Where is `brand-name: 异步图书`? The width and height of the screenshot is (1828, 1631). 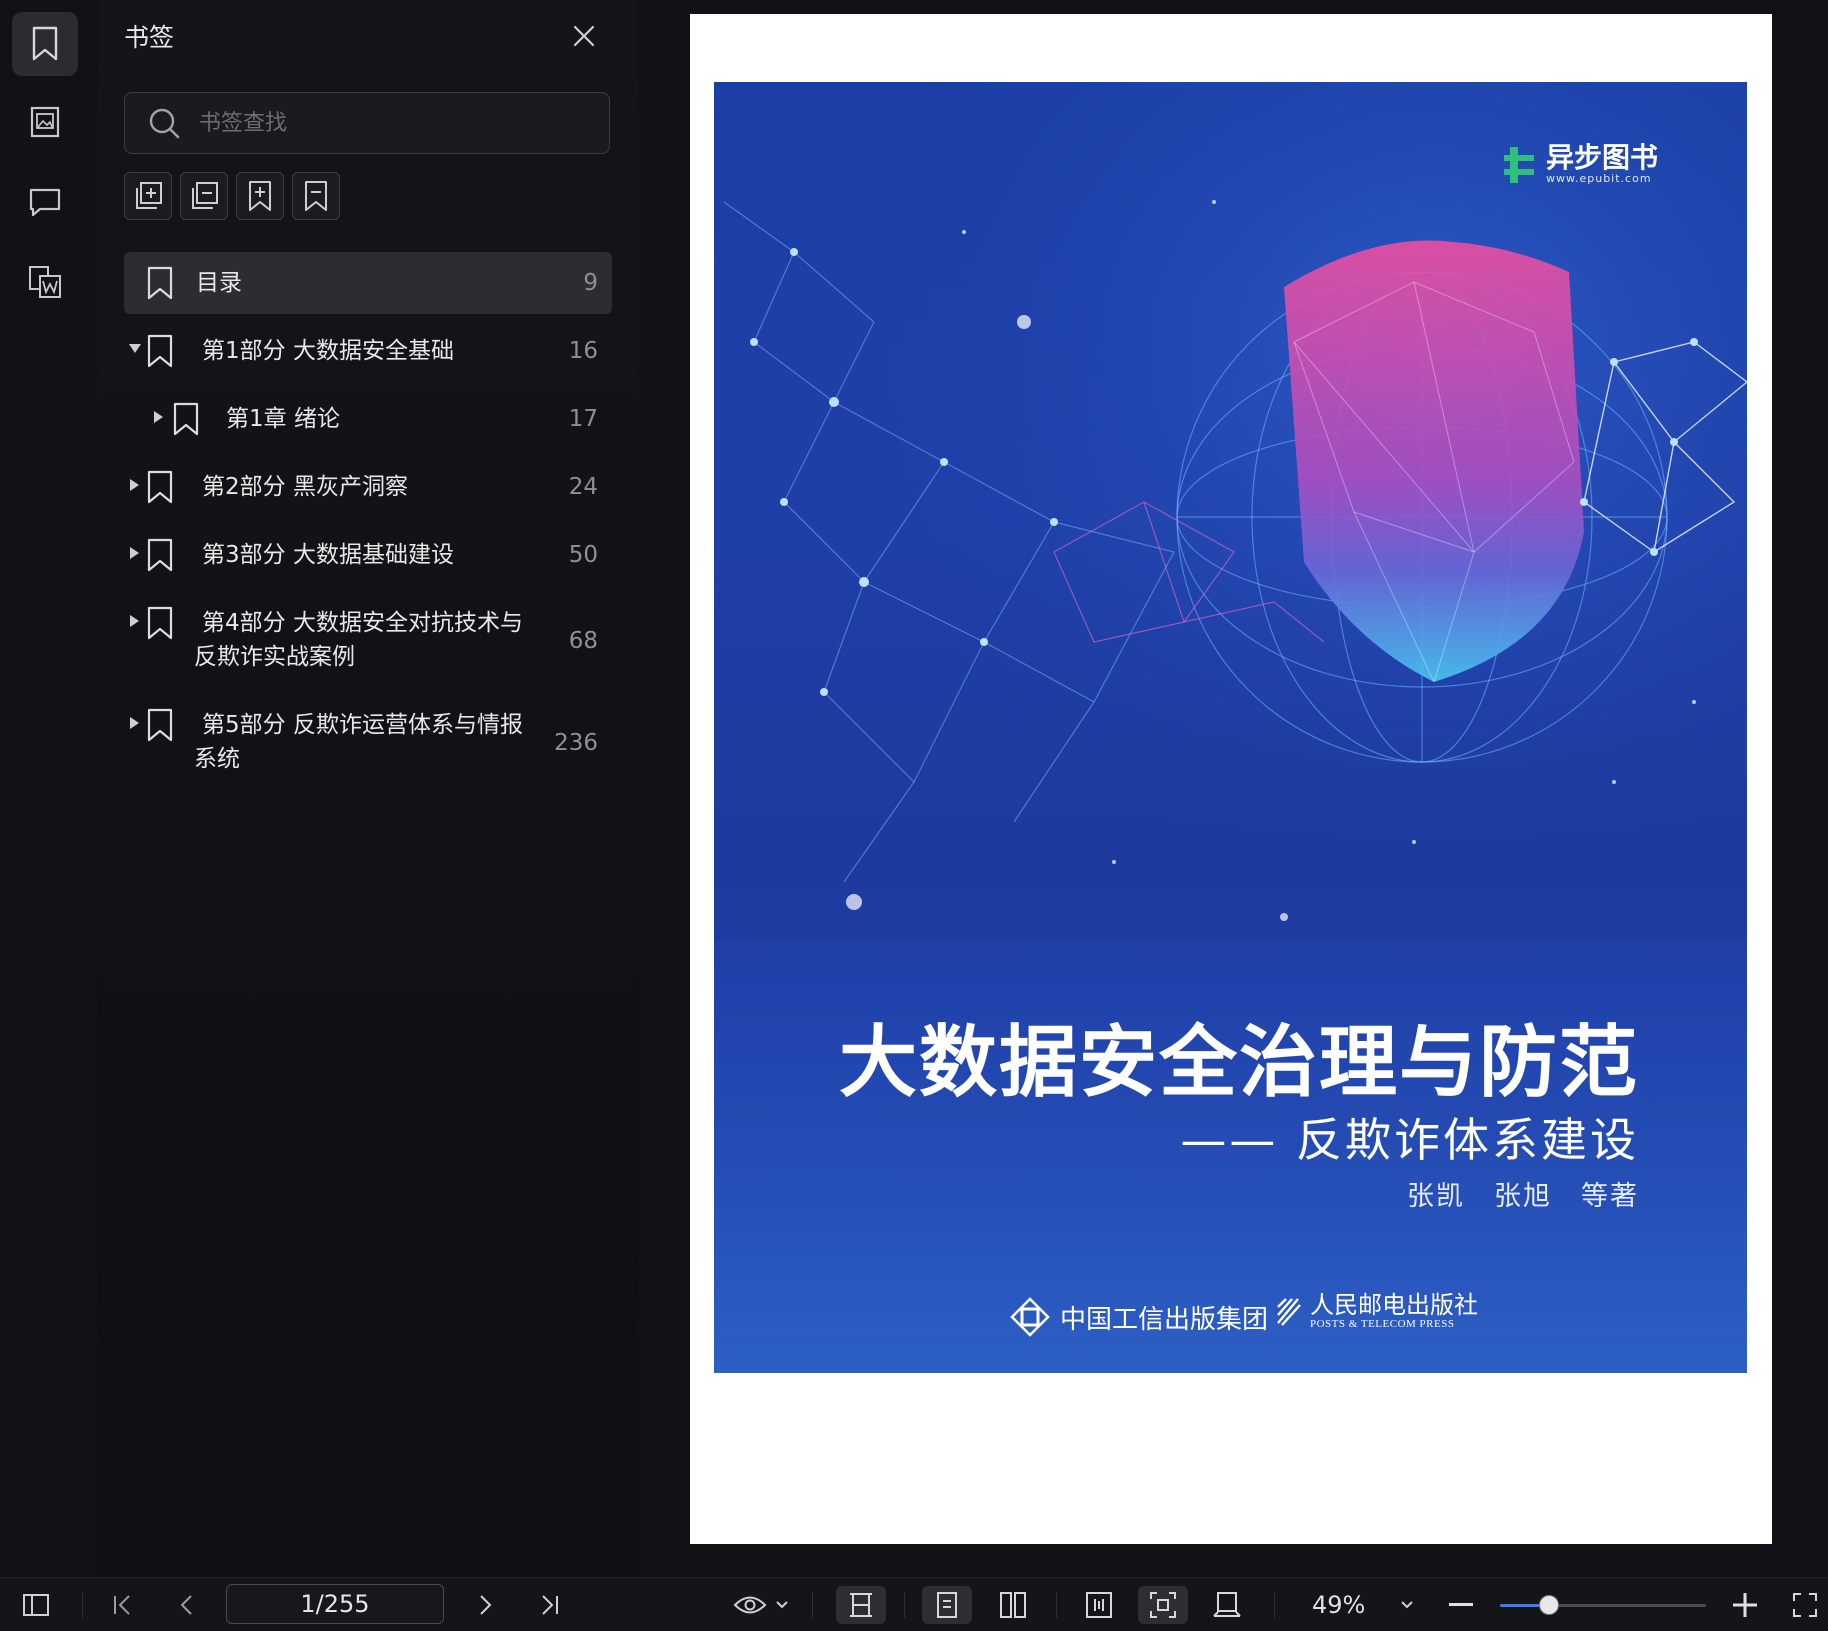 brand-name: 异步图书 is located at coordinates (1602, 157).